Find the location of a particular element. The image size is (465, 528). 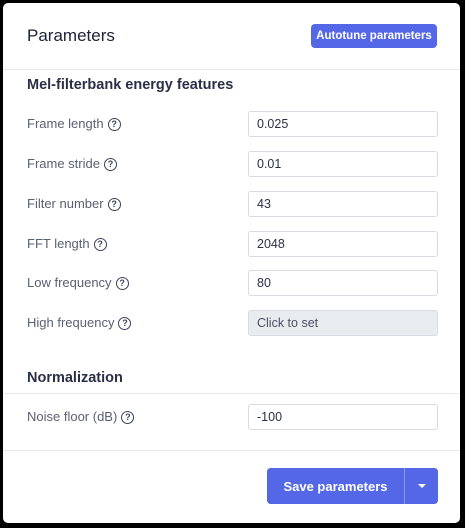

frame-stride-label: Frame stride ? is located at coordinates (72, 164).